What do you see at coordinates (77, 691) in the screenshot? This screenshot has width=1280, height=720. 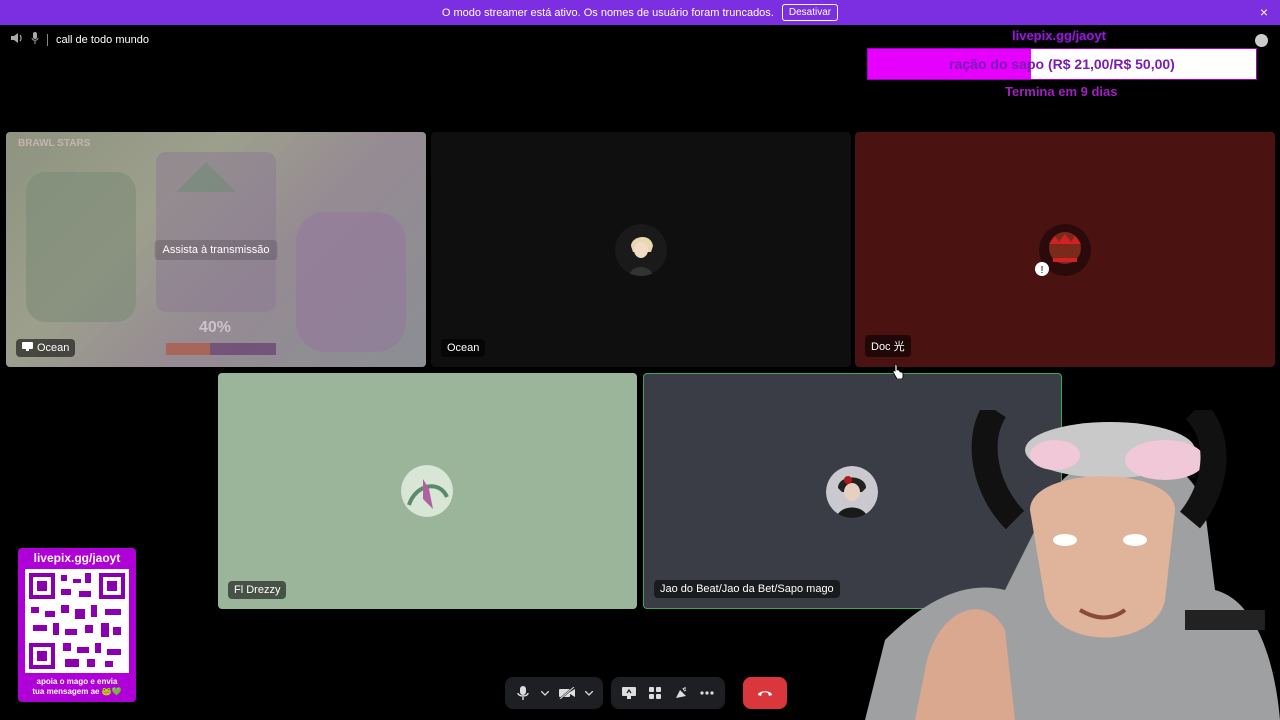 I see `qr-caption-line: tua mensagem ae 🐸💚` at bounding box center [77, 691].